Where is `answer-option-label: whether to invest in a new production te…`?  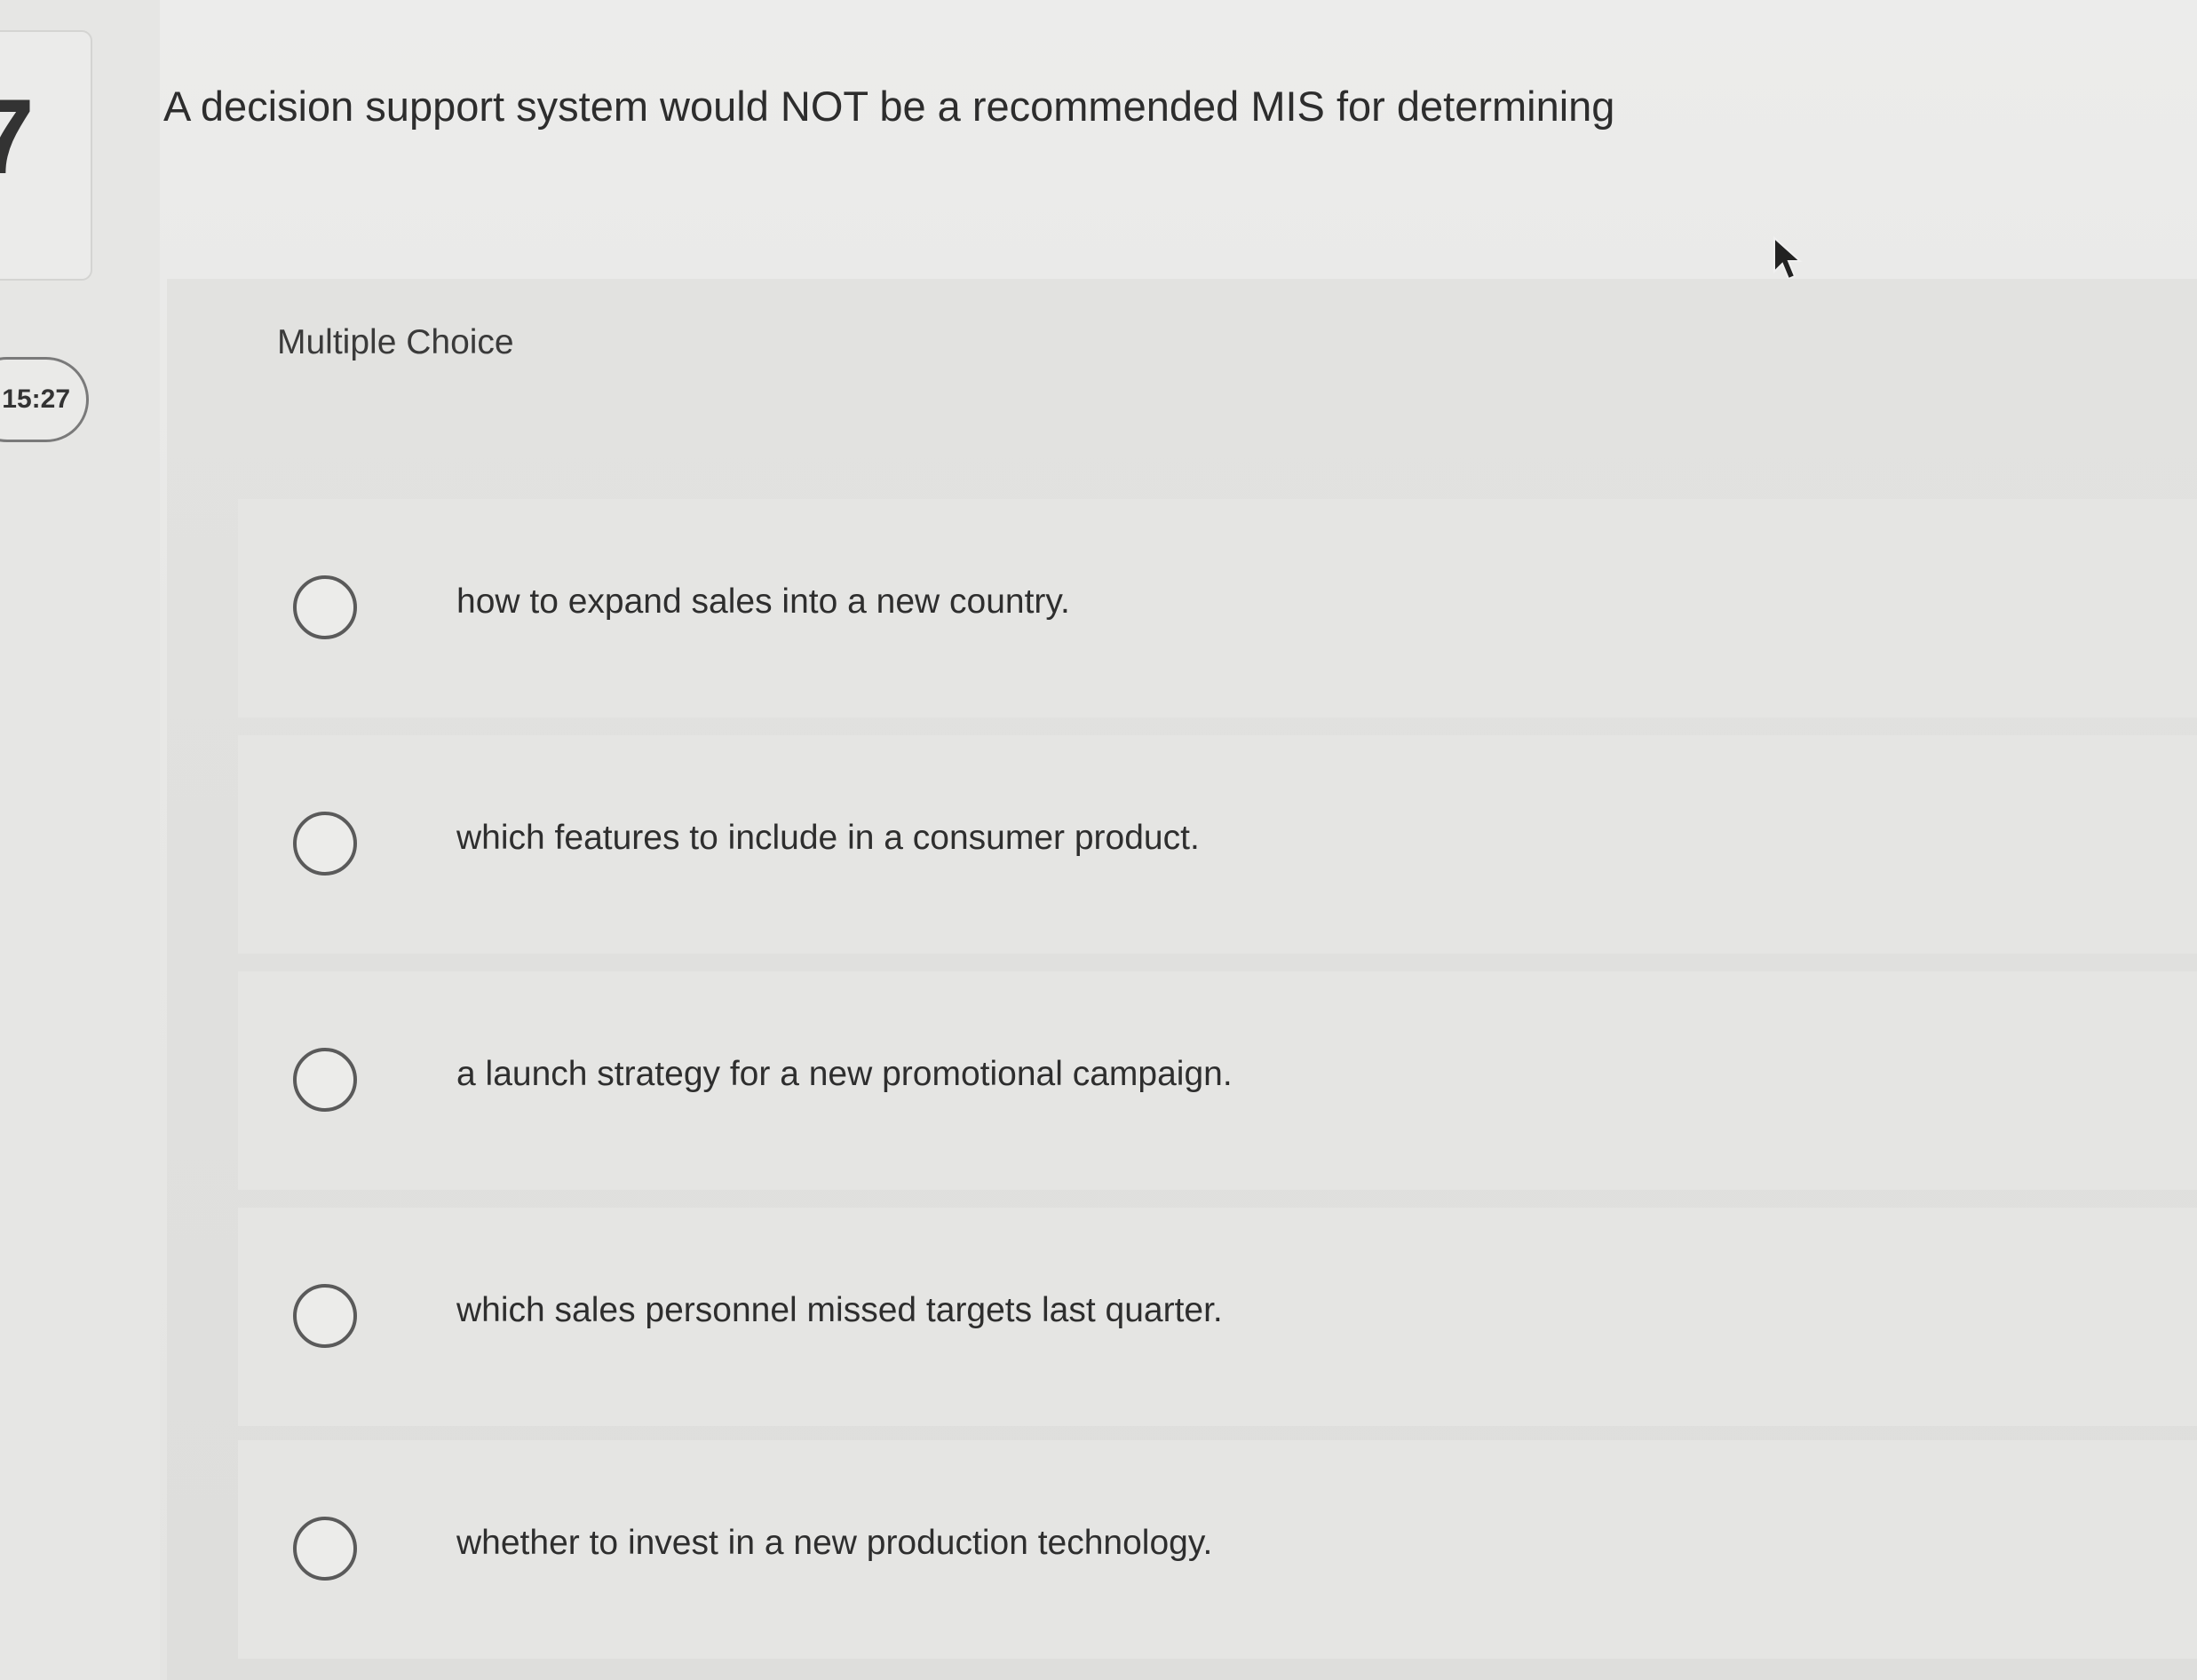 answer-option-label: whether to invest in a new production te… is located at coordinates (834, 1543).